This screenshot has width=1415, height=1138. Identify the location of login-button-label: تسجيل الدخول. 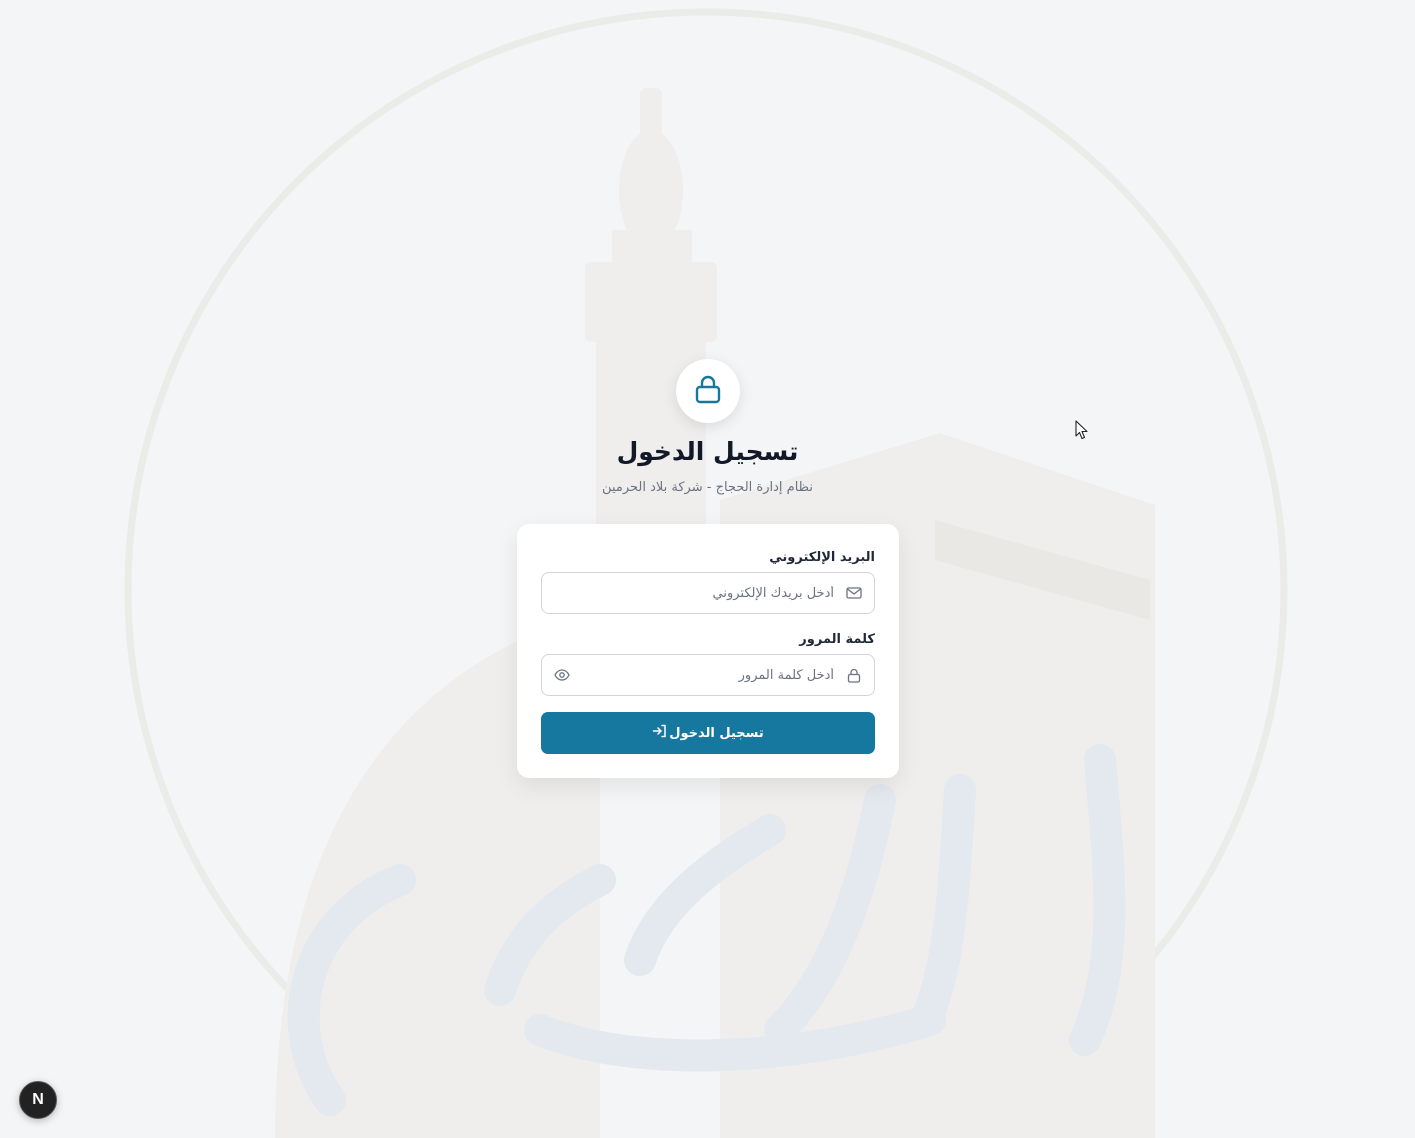
(716, 733).